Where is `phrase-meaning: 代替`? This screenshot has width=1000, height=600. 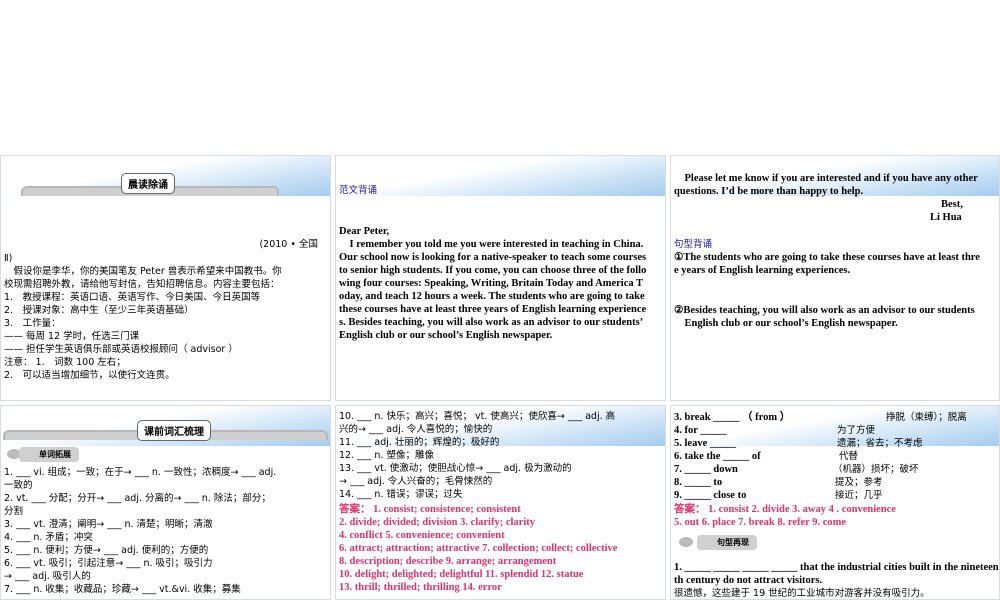 phrase-meaning: 代替 is located at coordinates (849, 456).